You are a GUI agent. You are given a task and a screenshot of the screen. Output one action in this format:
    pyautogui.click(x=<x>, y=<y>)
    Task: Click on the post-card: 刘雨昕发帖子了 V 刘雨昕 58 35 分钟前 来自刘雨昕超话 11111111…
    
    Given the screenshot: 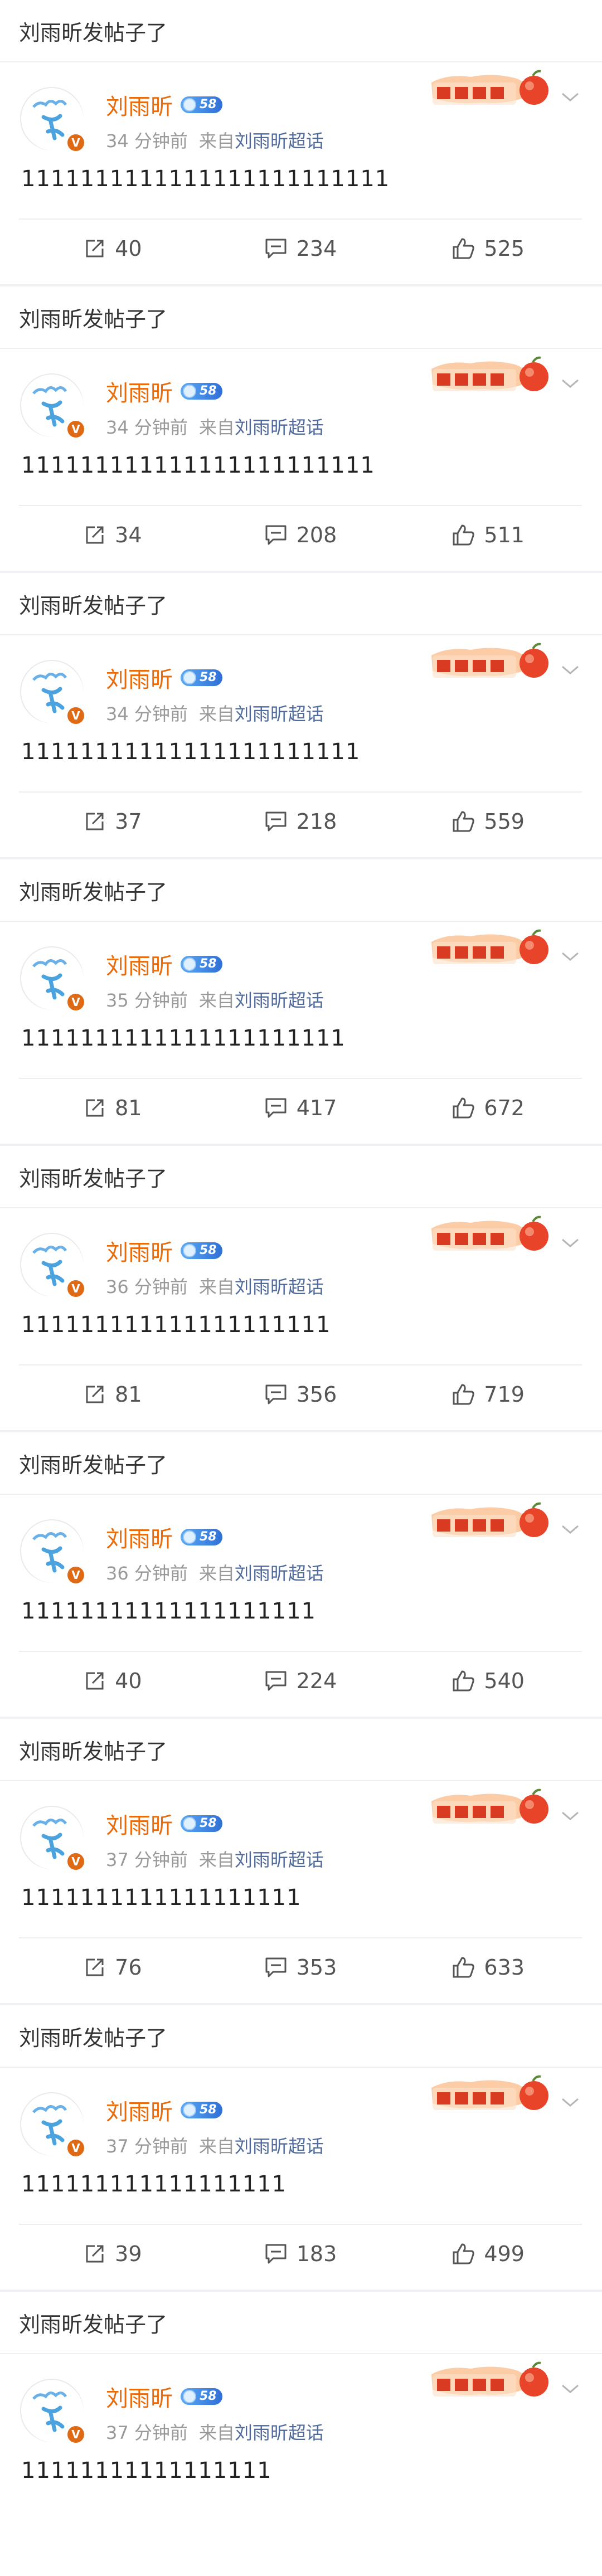 What is the action you would take?
    pyautogui.click(x=301, y=1001)
    